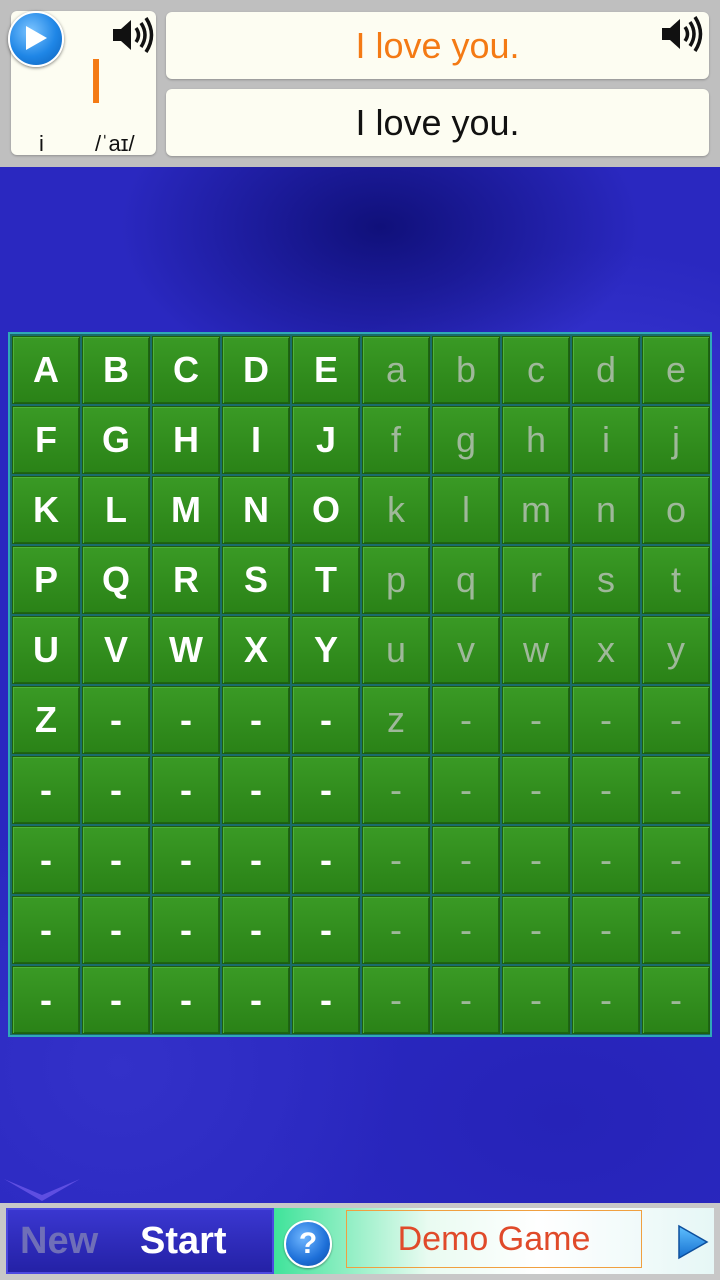 This screenshot has width=720, height=1280. I want to click on letter-tile: l, so click(466, 510).